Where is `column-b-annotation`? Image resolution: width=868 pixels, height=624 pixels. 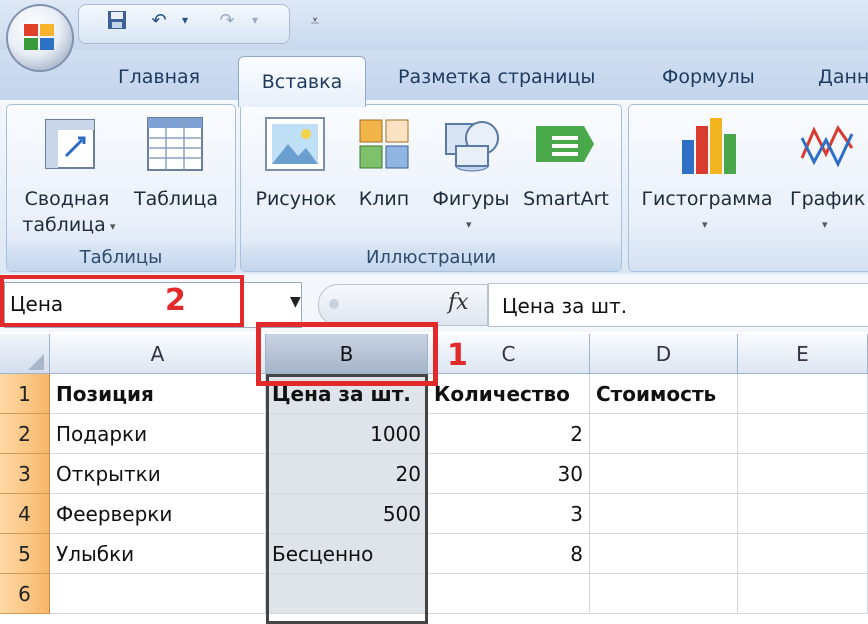
column-b-annotation is located at coordinates (347, 354).